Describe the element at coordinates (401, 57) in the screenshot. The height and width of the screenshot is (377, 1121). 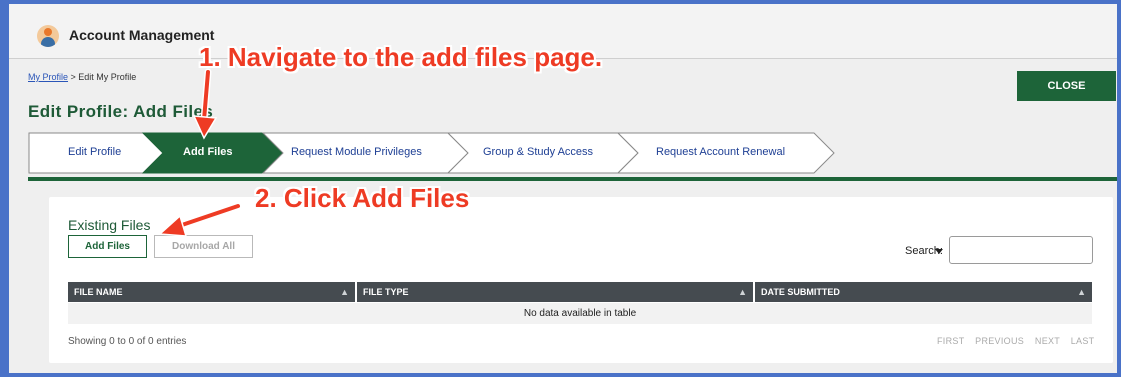
I see `annotation-step-1: 1. Navigate to the add files page.` at that location.